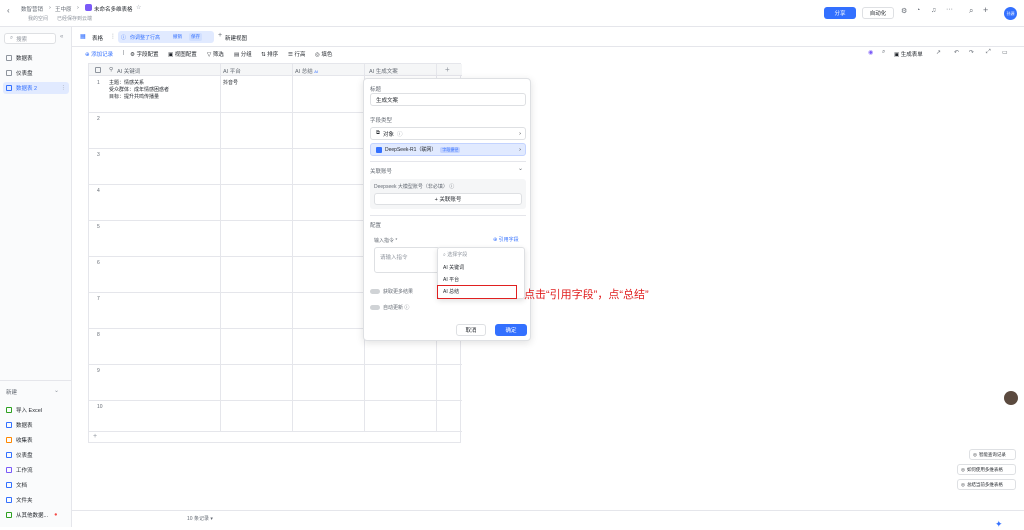 Image resolution: width=1024 pixels, height=530 pixels. Describe the element at coordinates (243, 54) in the screenshot. I see `group-button: ▤ 分组` at that location.